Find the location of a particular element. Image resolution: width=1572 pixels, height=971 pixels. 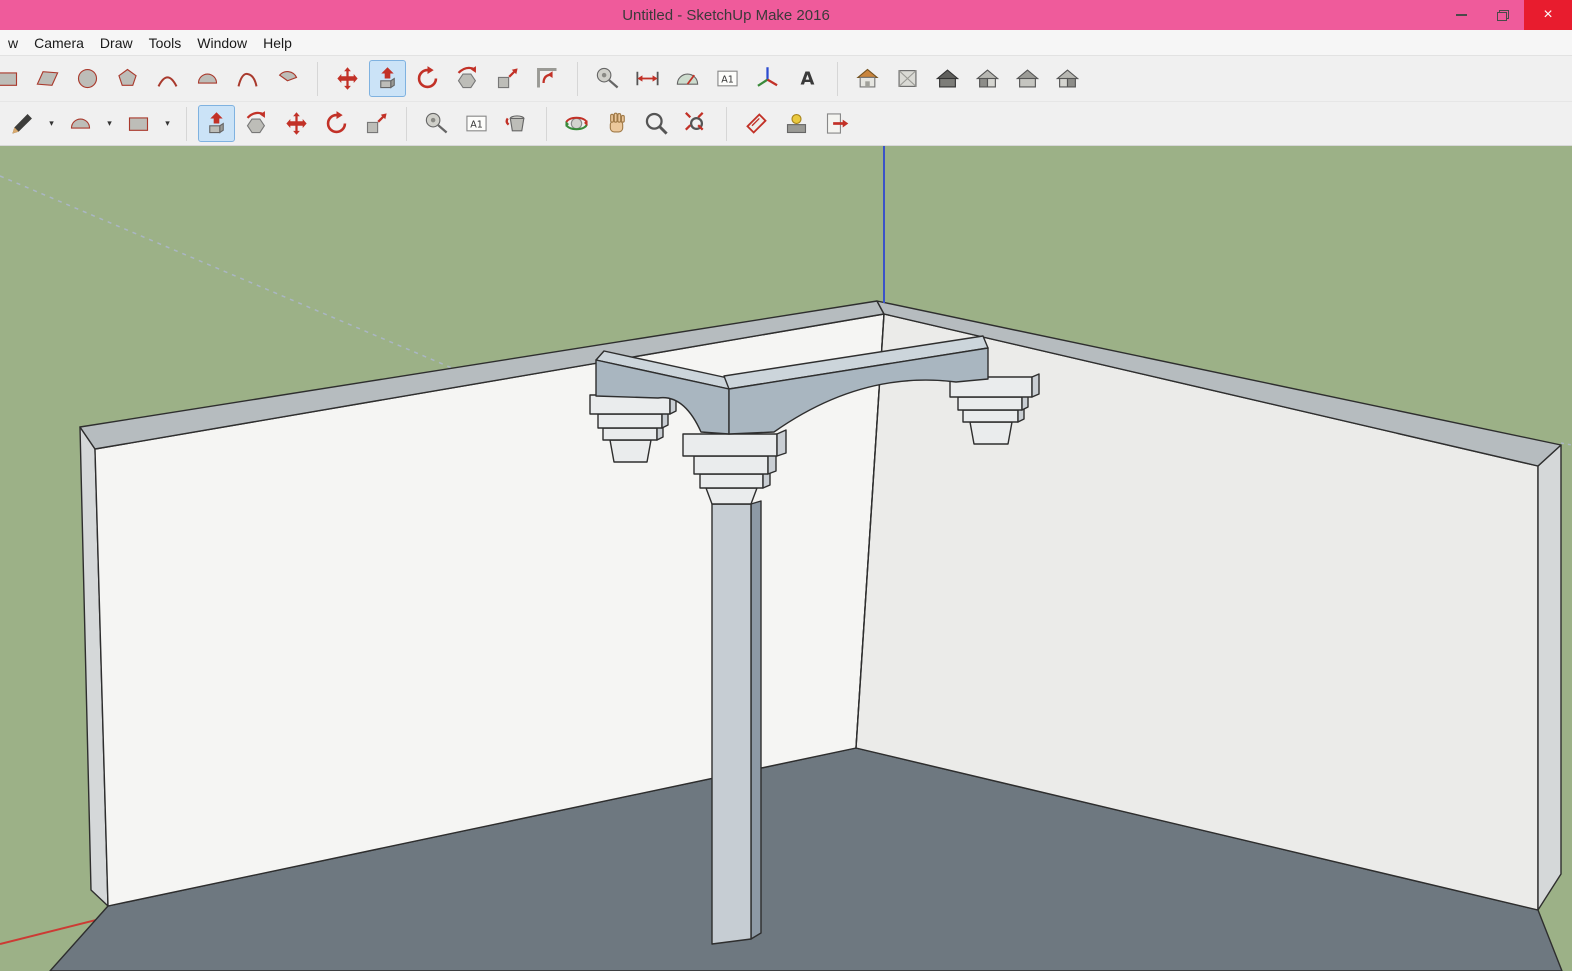

paint-bucket-tool-icon is located at coordinates (516, 123).